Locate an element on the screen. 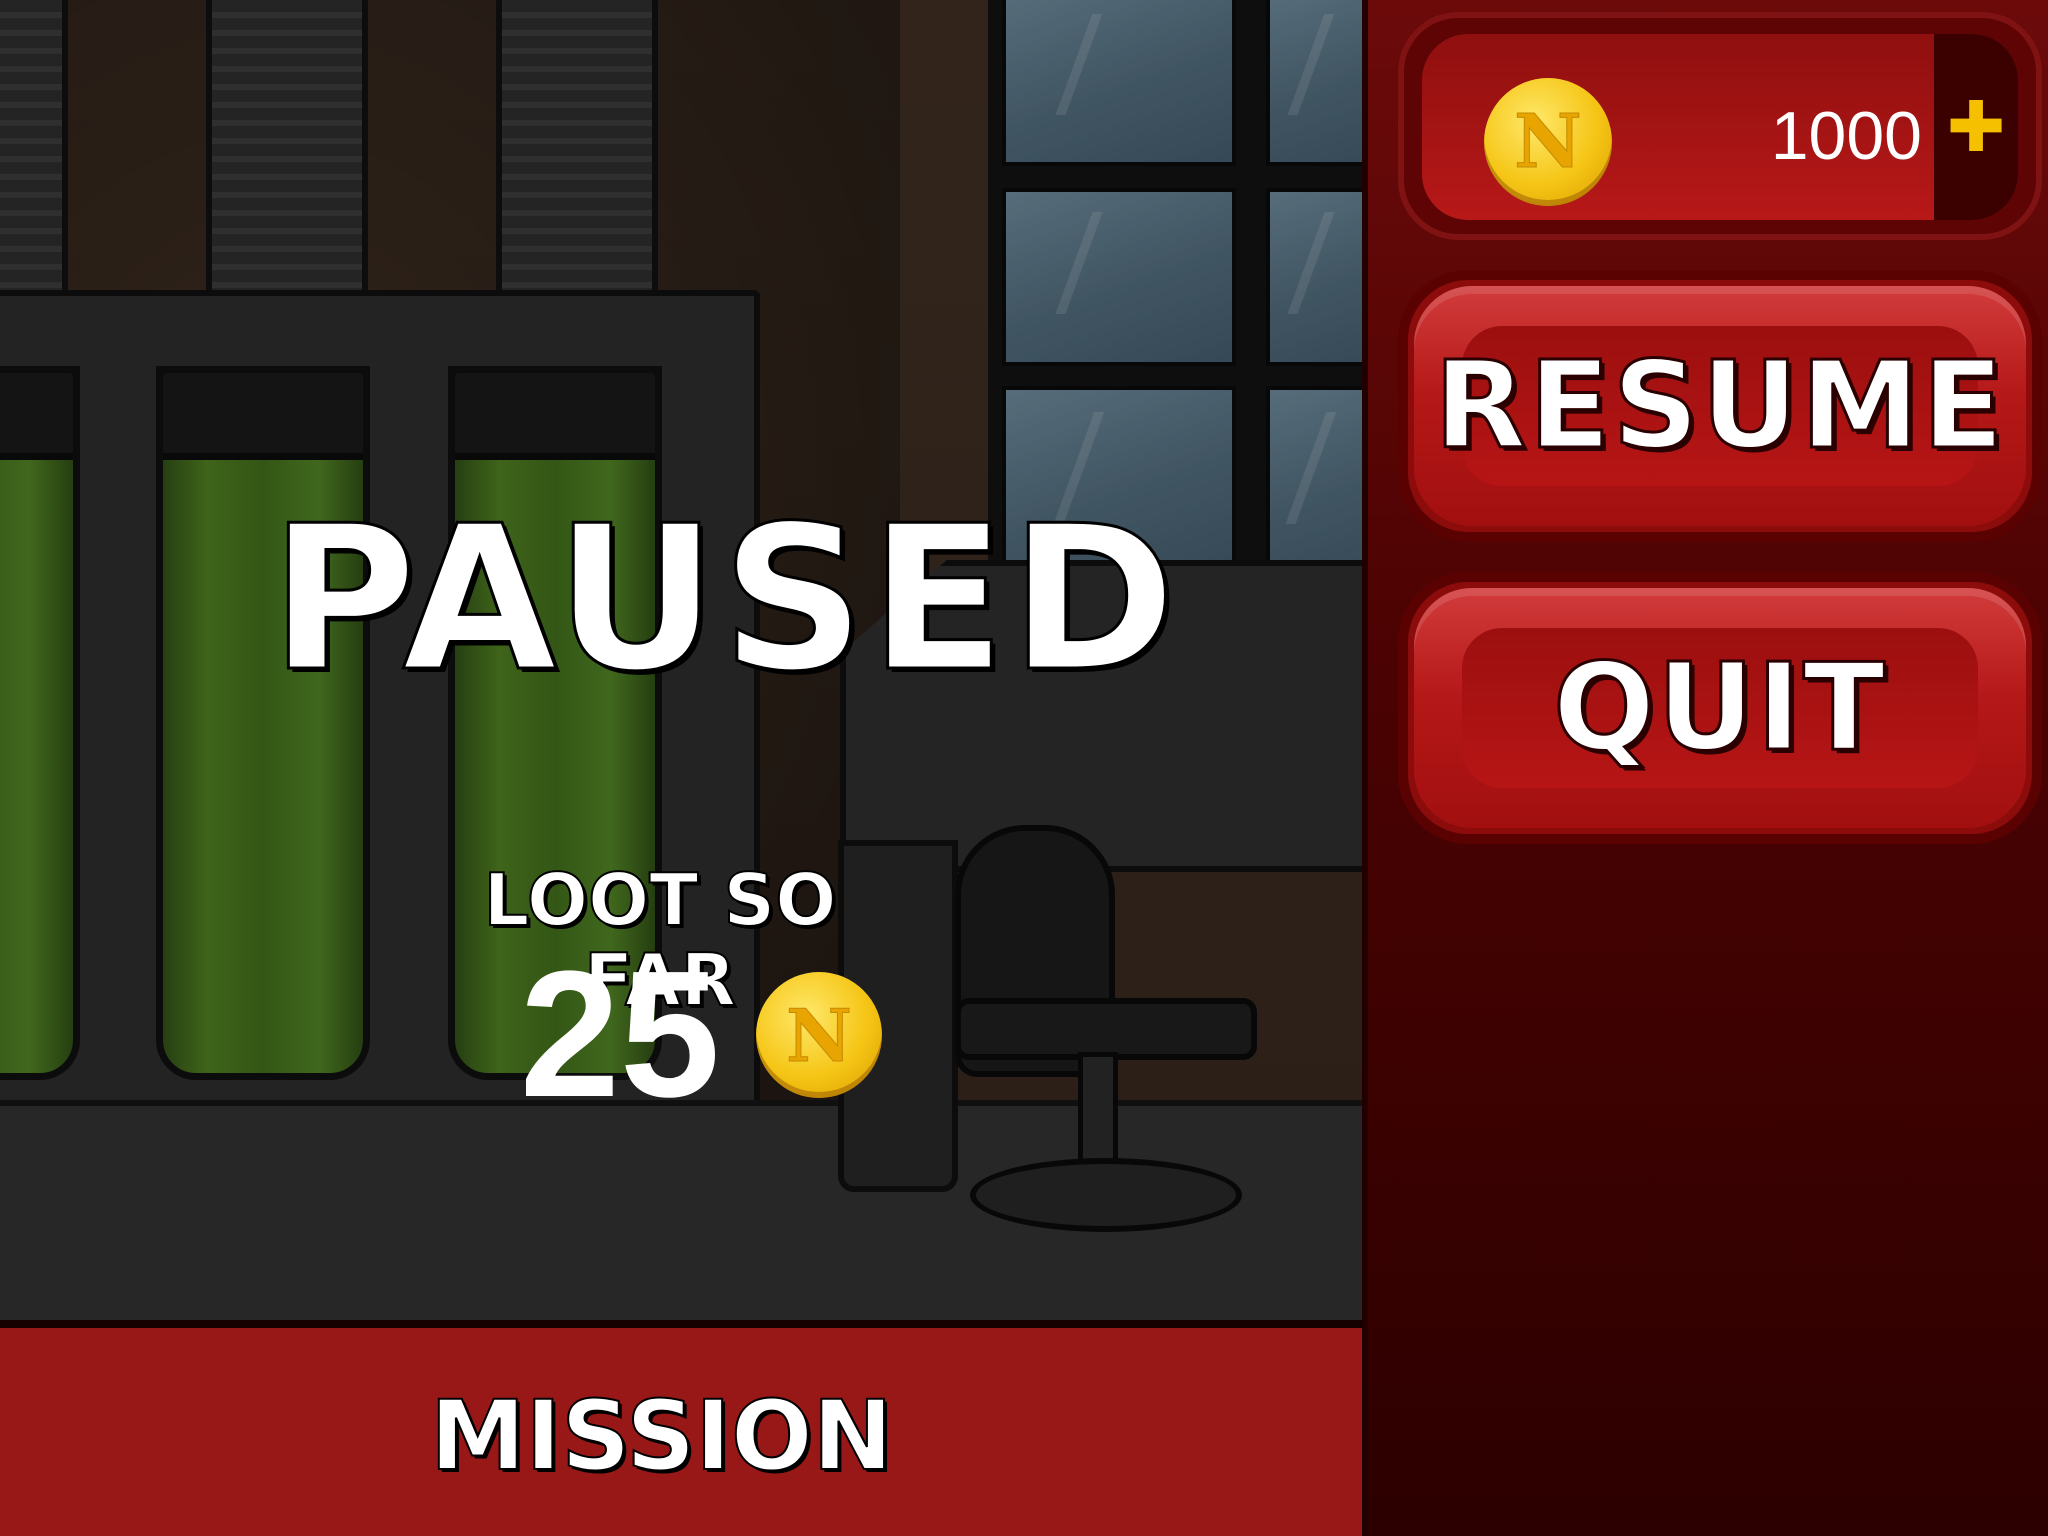 This screenshot has height=1536, width=2048. resume-button: RESUME is located at coordinates (1720, 406).